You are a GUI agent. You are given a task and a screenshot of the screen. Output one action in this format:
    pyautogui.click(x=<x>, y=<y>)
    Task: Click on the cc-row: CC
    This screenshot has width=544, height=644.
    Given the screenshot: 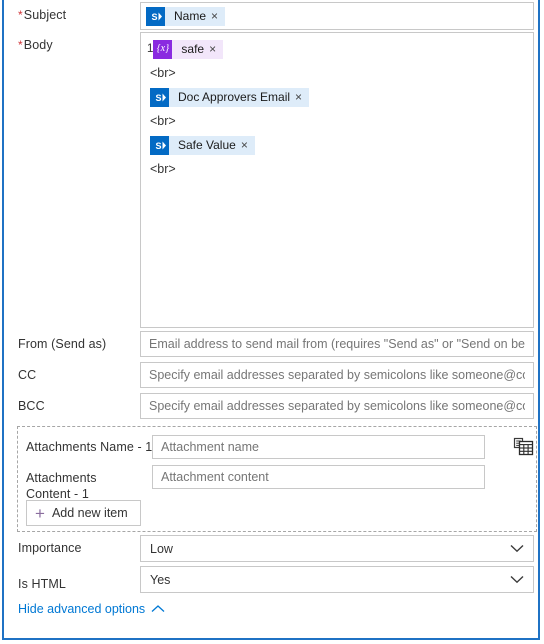 What is the action you would take?
    pyautogui.click(x=27, y=375)
    